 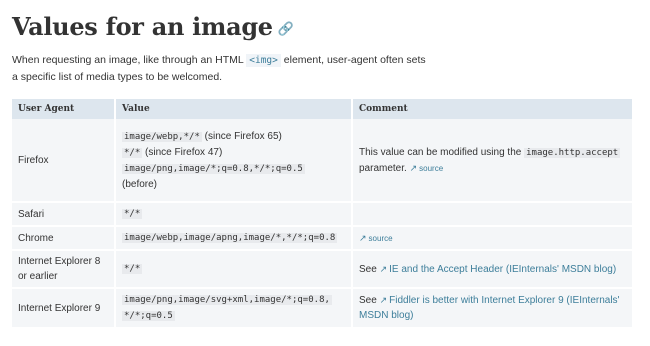 What do you see at coordinates (64, 109) in the screenshot?
I see `header-user-agent: User Agent` at bounding box center [64, 109].